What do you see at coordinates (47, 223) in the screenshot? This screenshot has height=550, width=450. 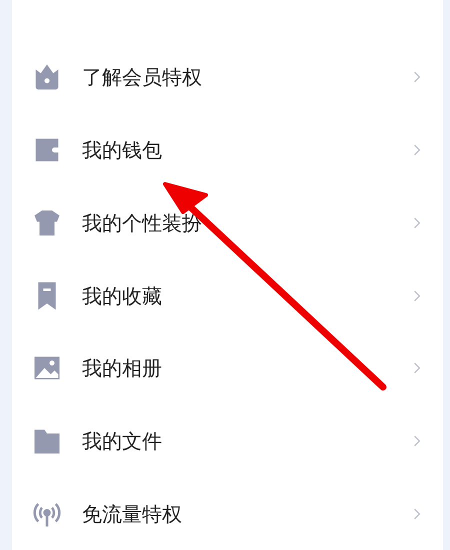 I see `tshirt-icon` at bounding box center [47, 223].